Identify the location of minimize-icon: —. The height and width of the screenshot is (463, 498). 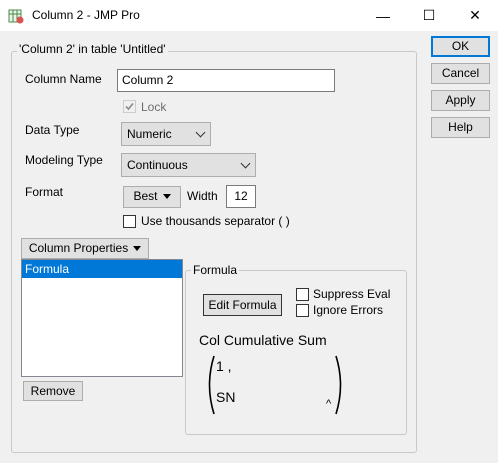
(383, 15).